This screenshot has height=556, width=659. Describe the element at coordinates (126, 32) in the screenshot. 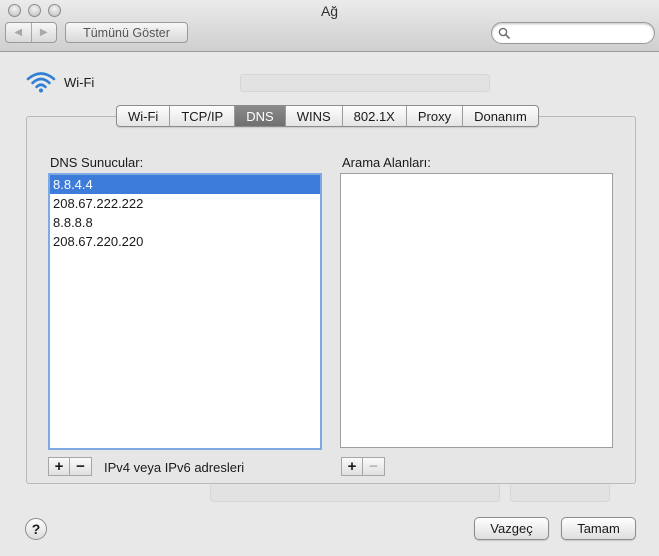

I see `show-all-button: Tümünü Göster` at that location.